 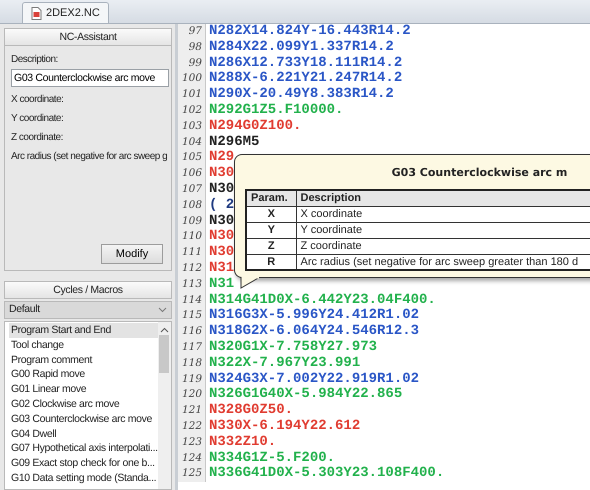 I want to click on macro-list-item: Tool change, so click(x=83, y=345).